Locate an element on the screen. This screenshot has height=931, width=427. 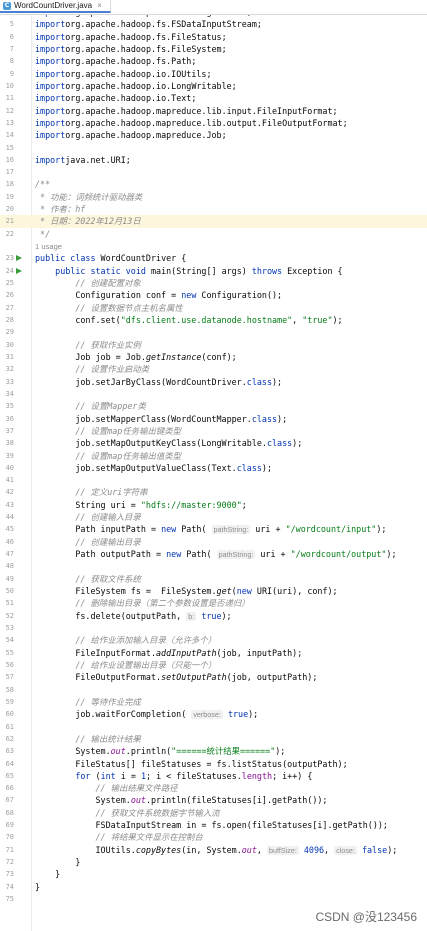
code-line: 18 /** is located at coordinates (213, 184).